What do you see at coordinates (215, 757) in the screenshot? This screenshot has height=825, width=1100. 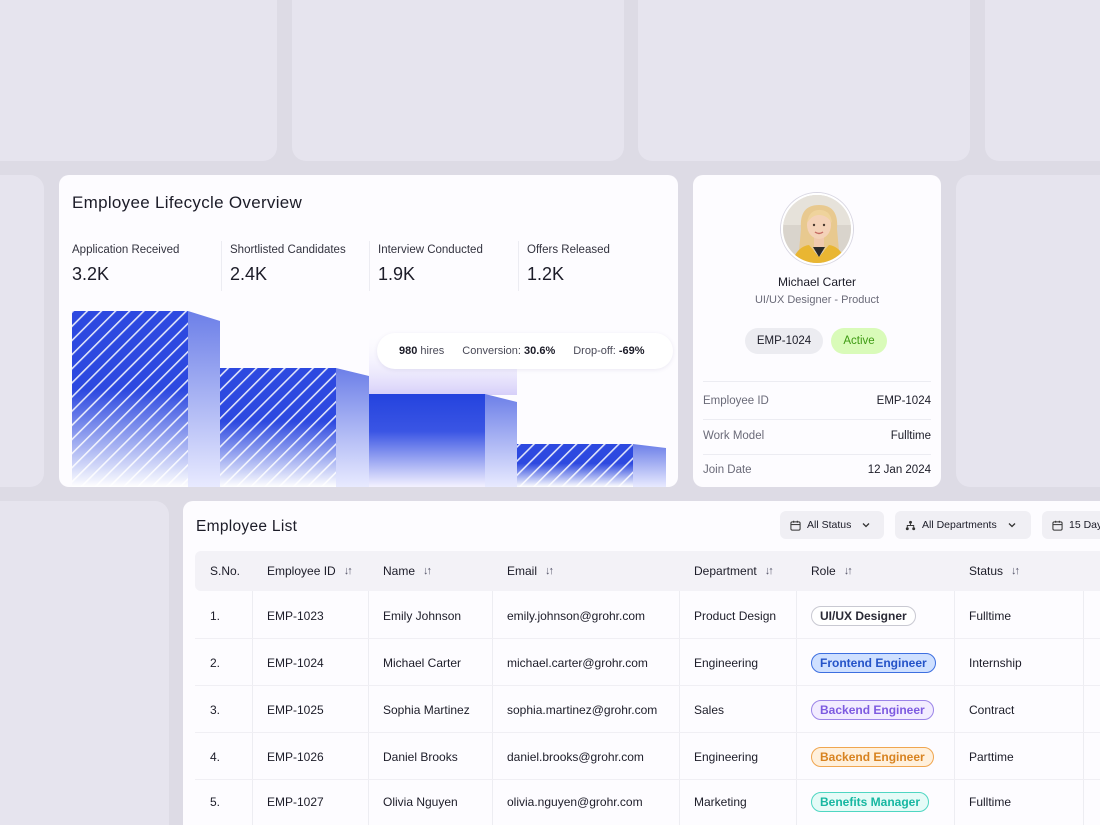 I see `cell-sno: 4.` at bounding box center [215, 757].